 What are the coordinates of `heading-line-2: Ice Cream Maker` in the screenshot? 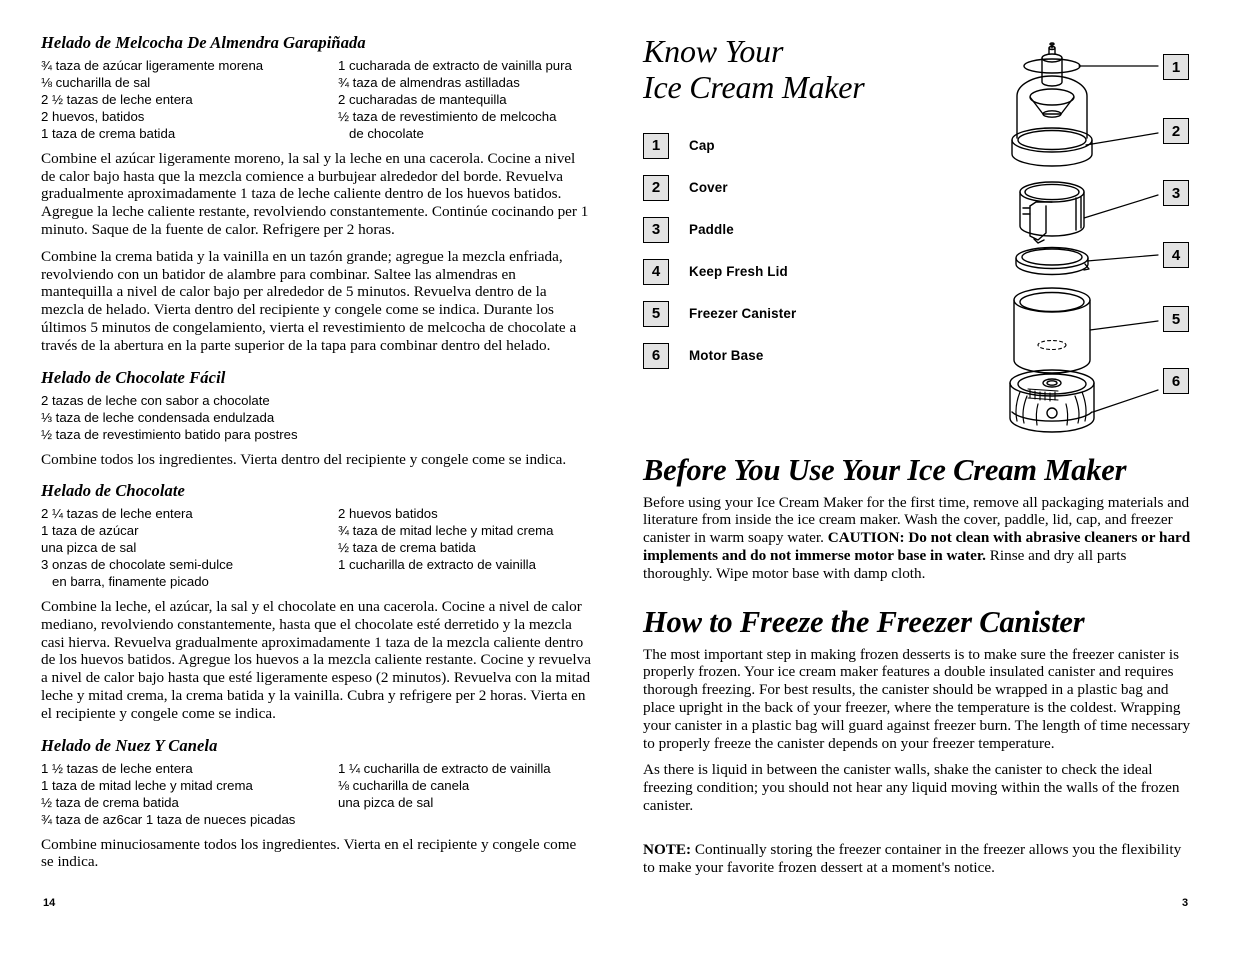 It's located at (754, 86).